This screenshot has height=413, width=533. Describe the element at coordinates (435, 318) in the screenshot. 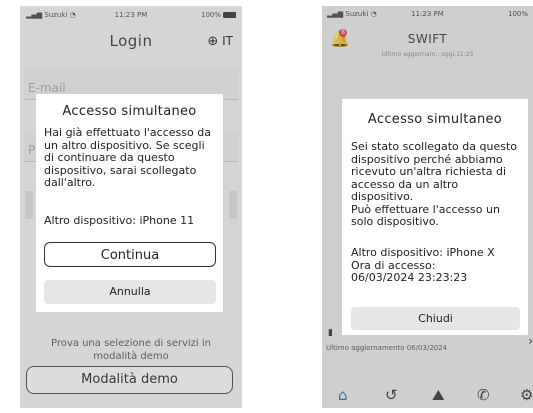

I see `close-button: Chiudi` at that location.